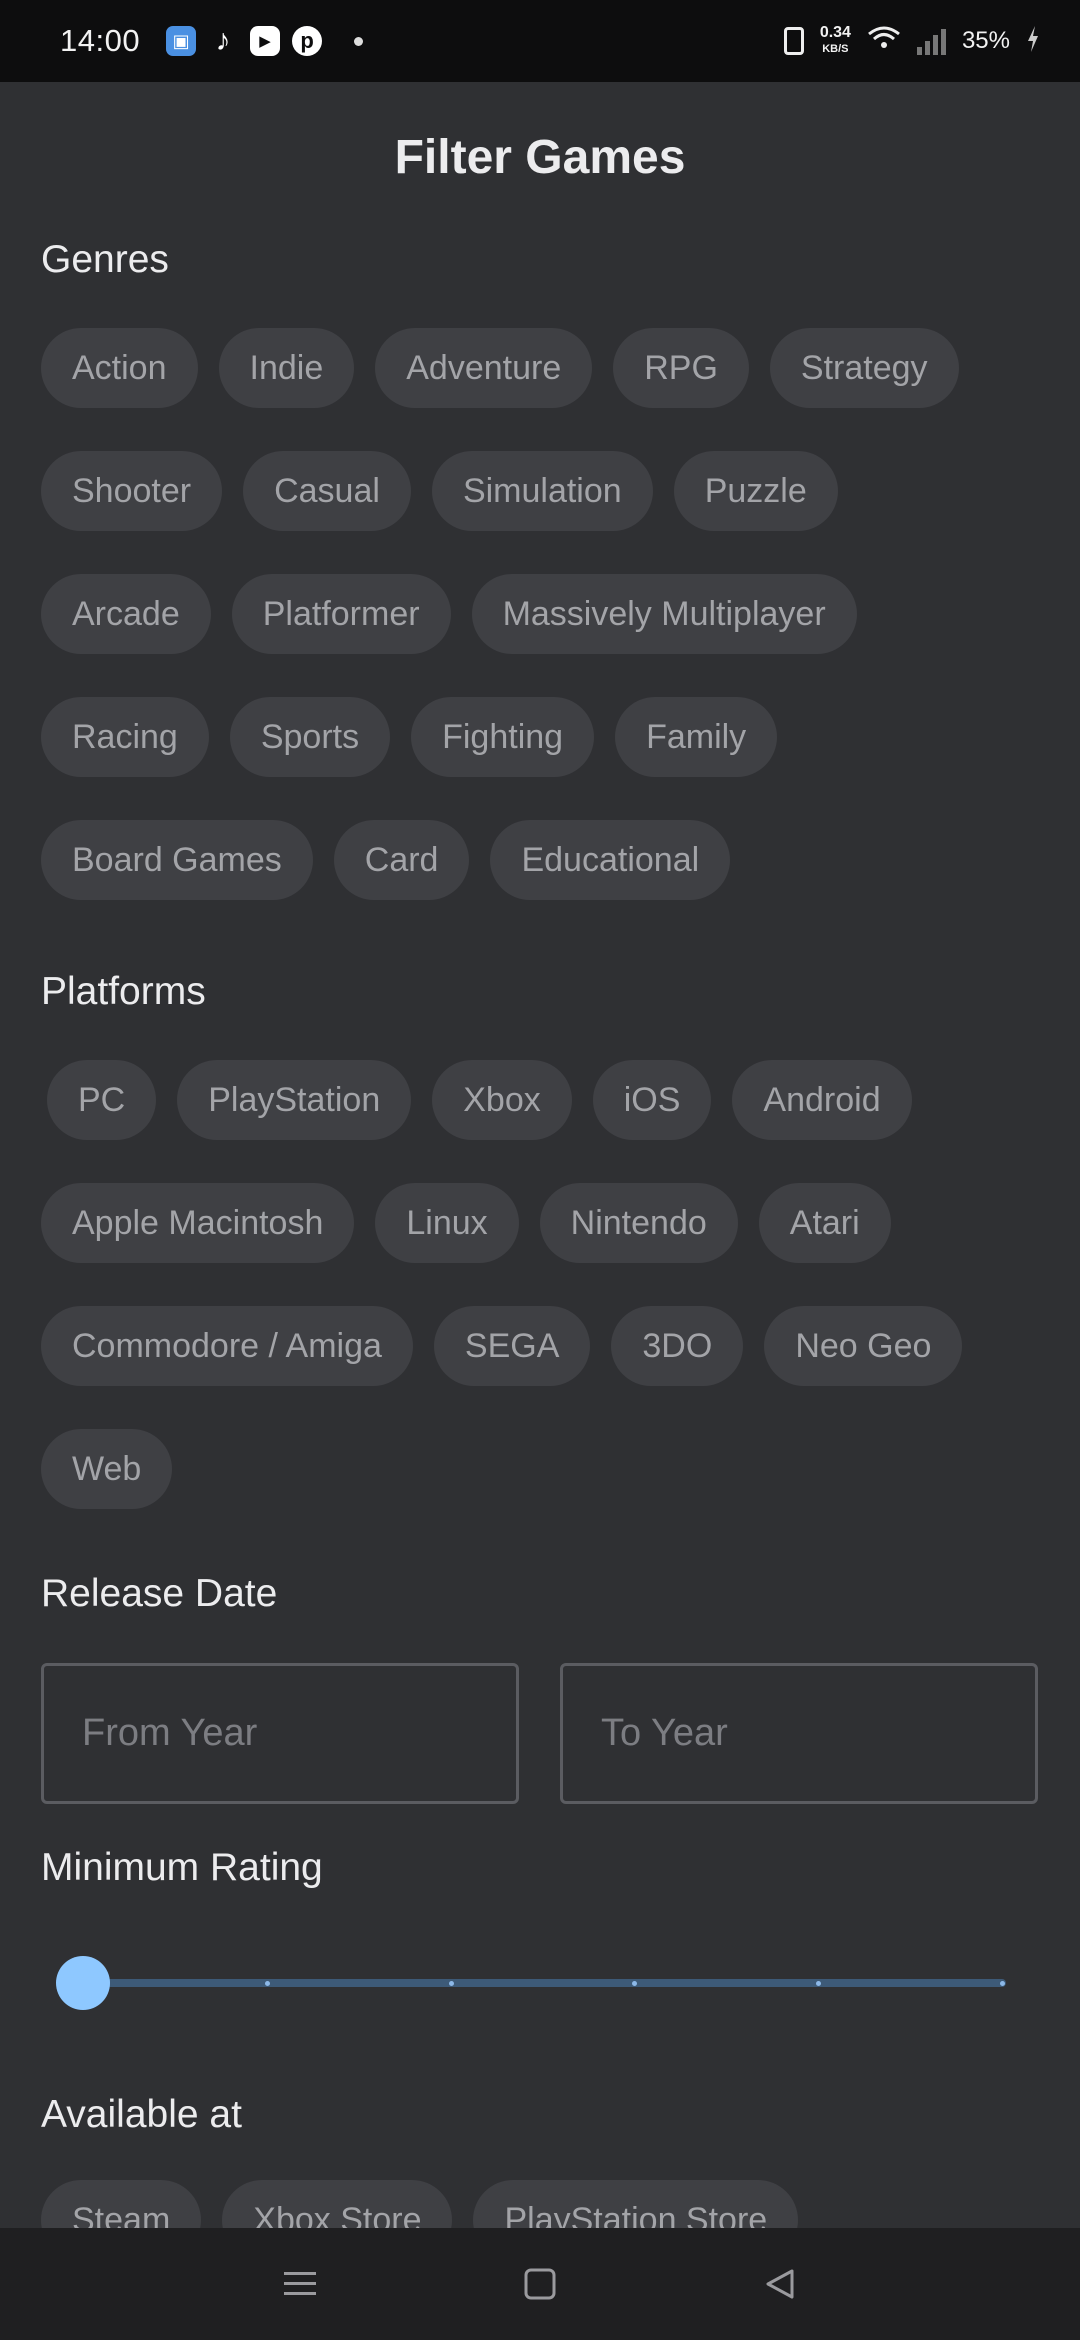  What do you see at coordinates (863, 1346) in the screenshot?
I see `platform-chip-neo-geo: Neo Geo` at bounding box center [863, 1346].